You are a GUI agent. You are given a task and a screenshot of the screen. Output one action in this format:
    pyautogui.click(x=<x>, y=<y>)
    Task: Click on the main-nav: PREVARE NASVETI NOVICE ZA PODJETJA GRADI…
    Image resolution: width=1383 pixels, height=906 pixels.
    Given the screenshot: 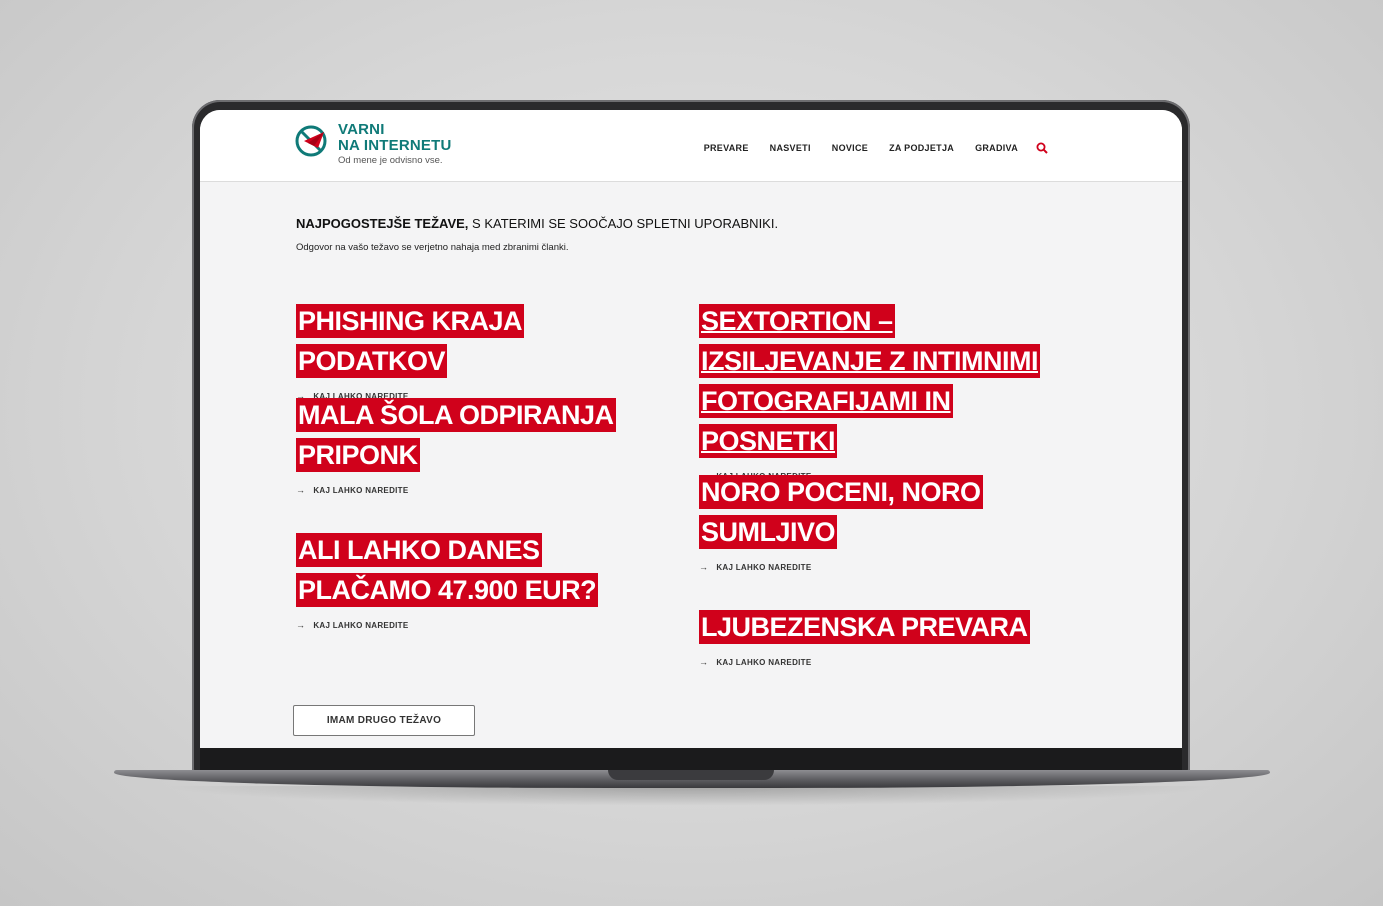 What is the action you would take?
    pyautogui.click(x=865, y=148)
    